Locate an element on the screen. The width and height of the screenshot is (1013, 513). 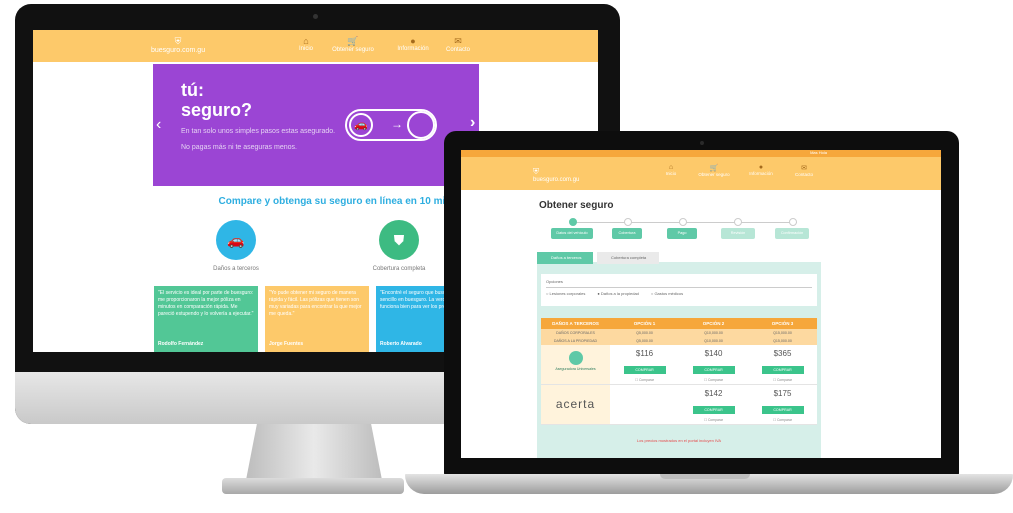
hero-title: tú: seguro? is located at coordinates (217, 100).